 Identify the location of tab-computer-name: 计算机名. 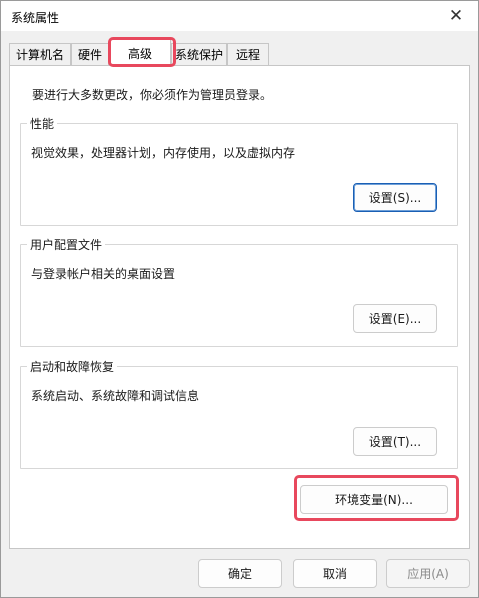
(40, 54).